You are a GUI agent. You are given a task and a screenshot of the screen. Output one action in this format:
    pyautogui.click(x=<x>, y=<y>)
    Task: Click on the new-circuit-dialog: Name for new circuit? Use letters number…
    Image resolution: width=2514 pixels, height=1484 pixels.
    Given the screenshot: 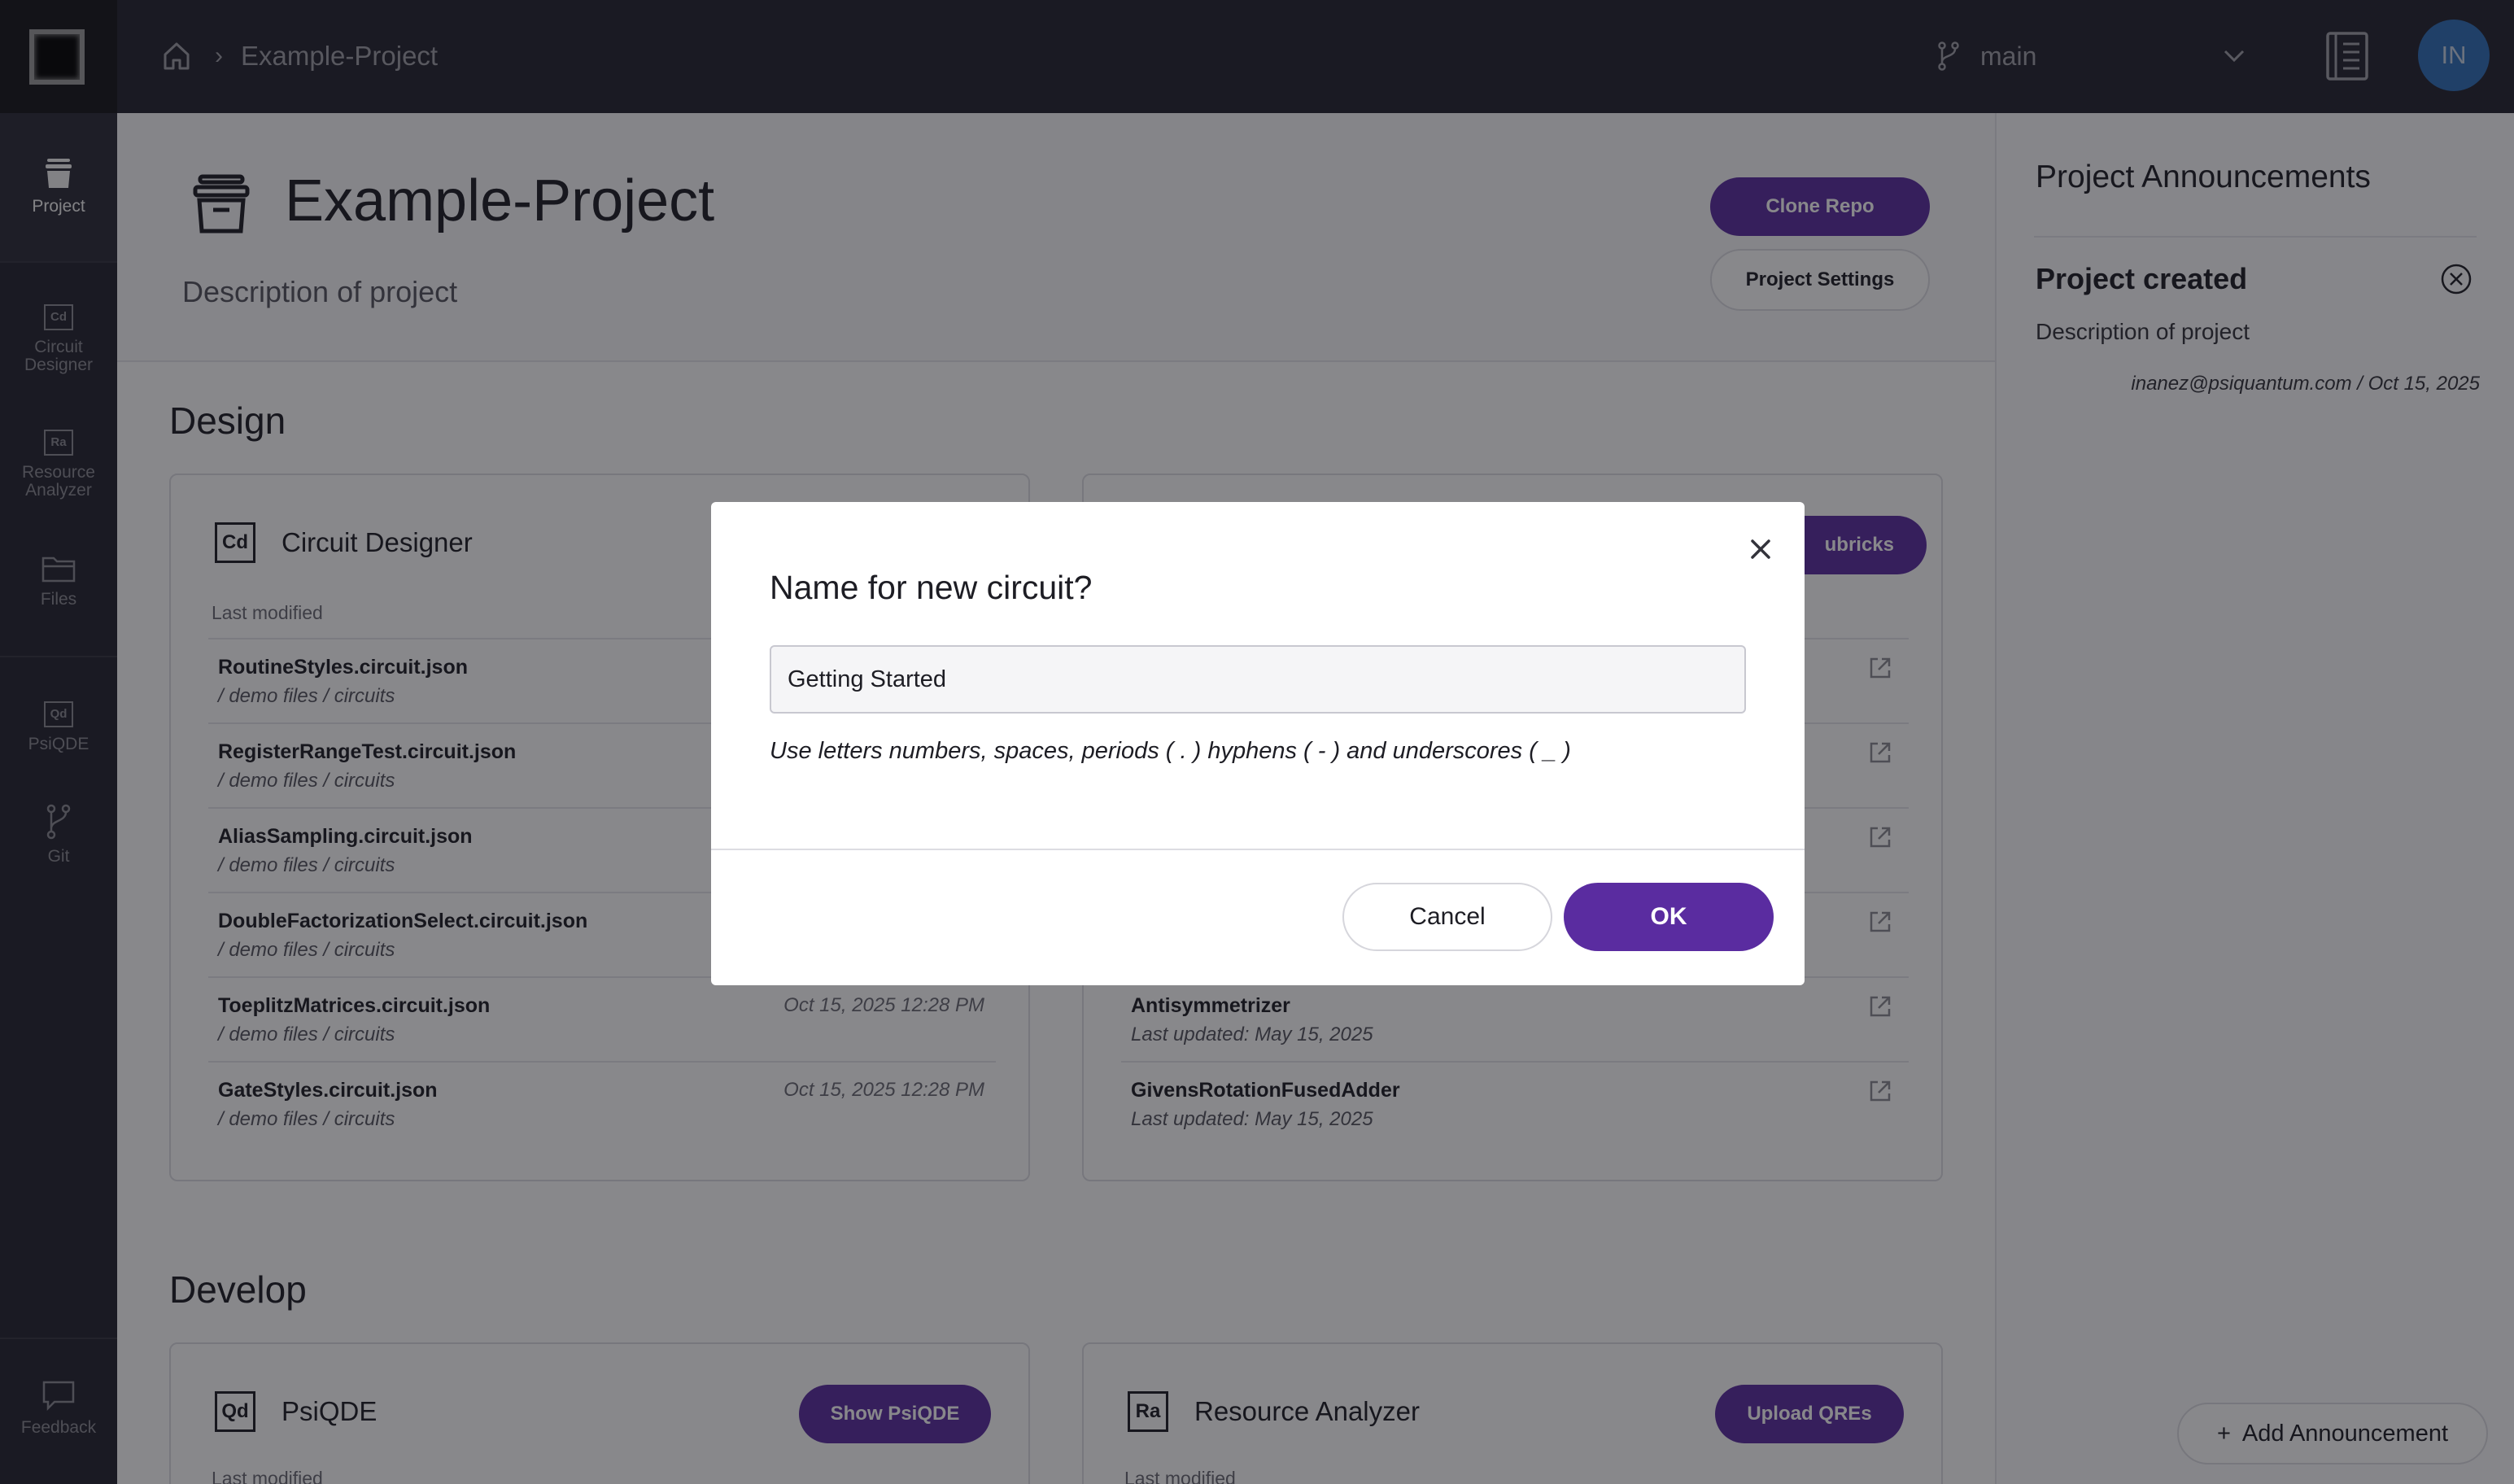 What is the action you would take?
    pyautogui.click(x=1258, y=744)
    